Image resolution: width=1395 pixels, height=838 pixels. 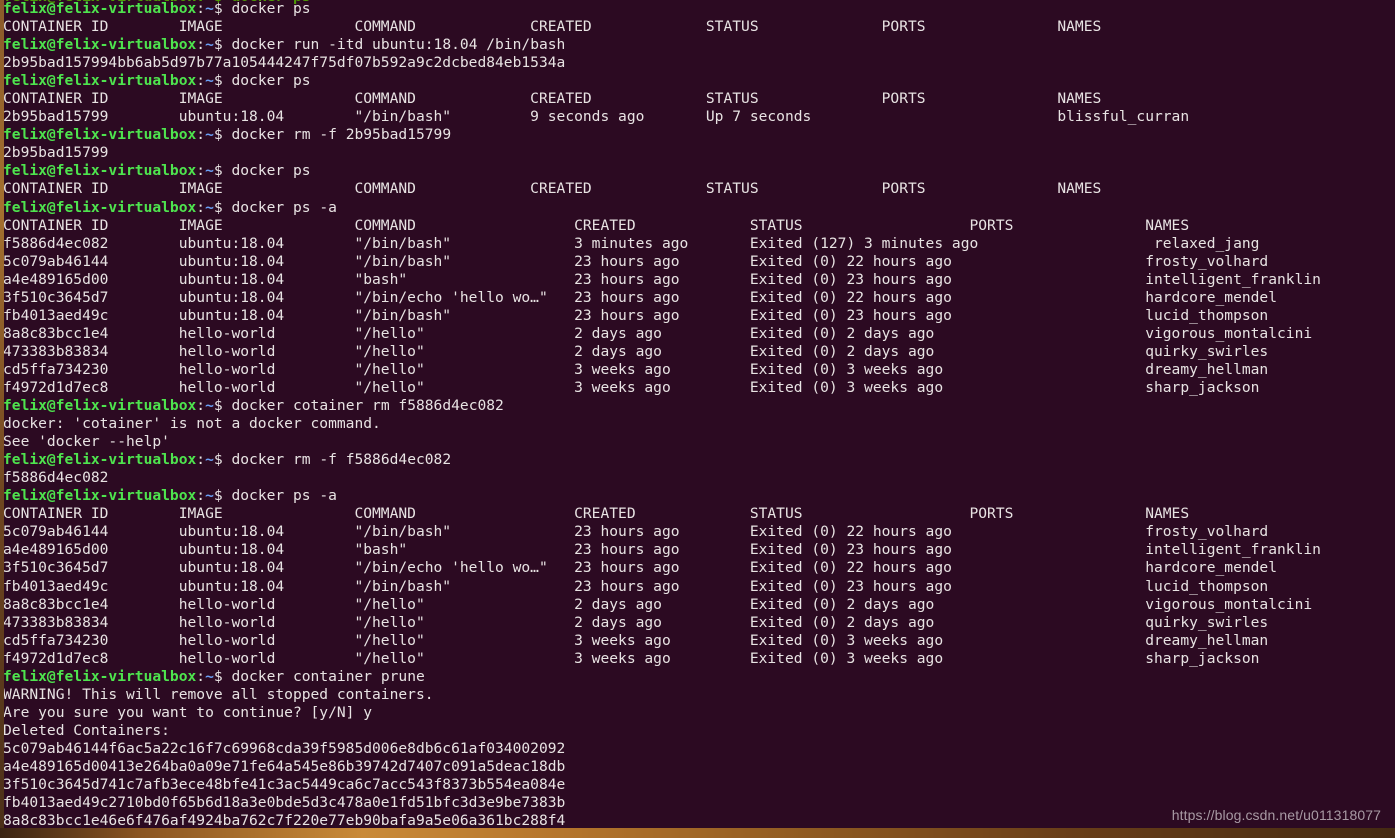 What do you see at coordinates (398, 45) in the screenshot?
I see `command-text: docker run -itd ubuntu:18.04 /bin/bash` at bounding box center [398, 45].